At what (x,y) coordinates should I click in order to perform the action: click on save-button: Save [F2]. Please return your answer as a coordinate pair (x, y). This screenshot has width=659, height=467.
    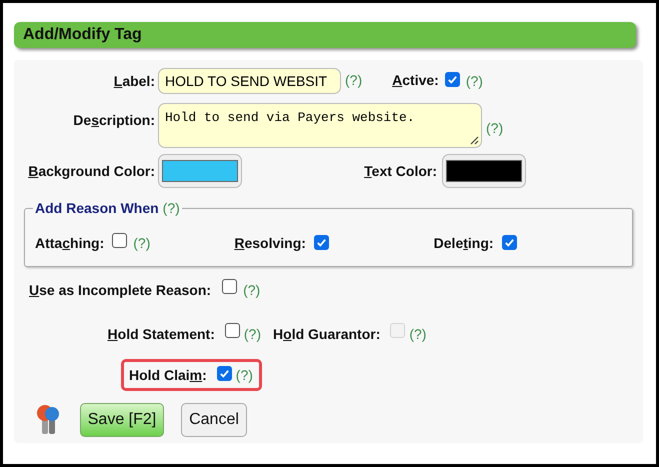
    Looking at the image, I should click on (122, 420).